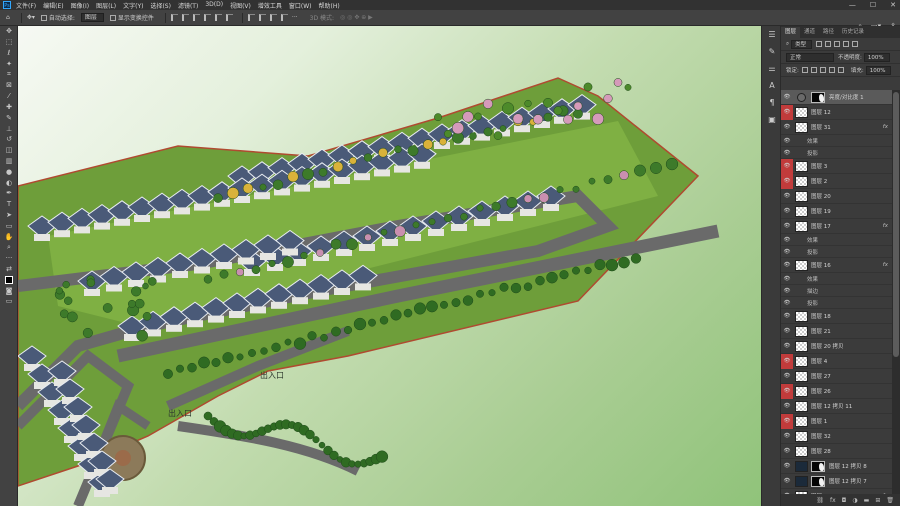  I want to click on align-middle-icon, so click(218, 17).